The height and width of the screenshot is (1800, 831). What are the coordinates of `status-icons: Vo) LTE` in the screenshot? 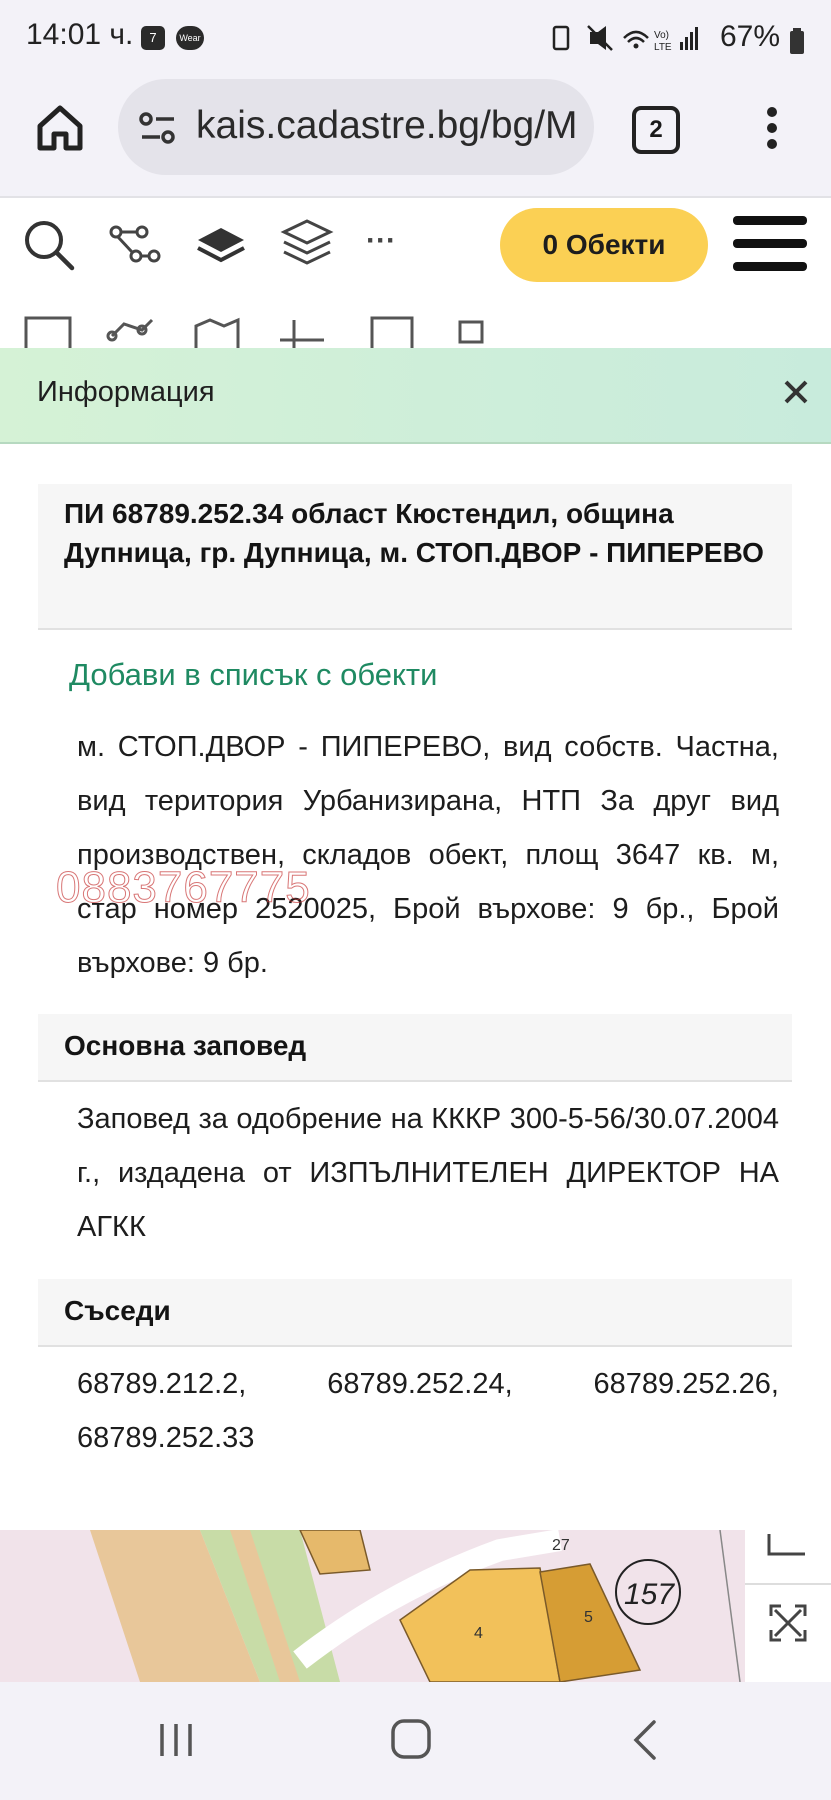 It's located at (625, 39).